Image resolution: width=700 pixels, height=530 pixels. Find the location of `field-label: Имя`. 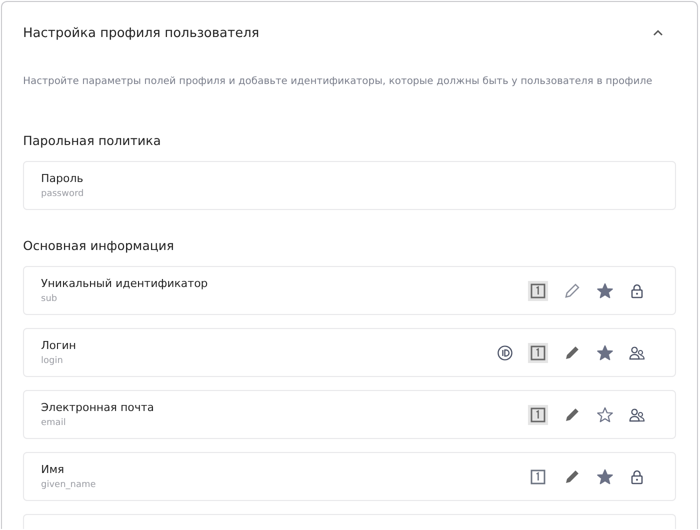

field-label: Имя is located at coordinates (53, 469).